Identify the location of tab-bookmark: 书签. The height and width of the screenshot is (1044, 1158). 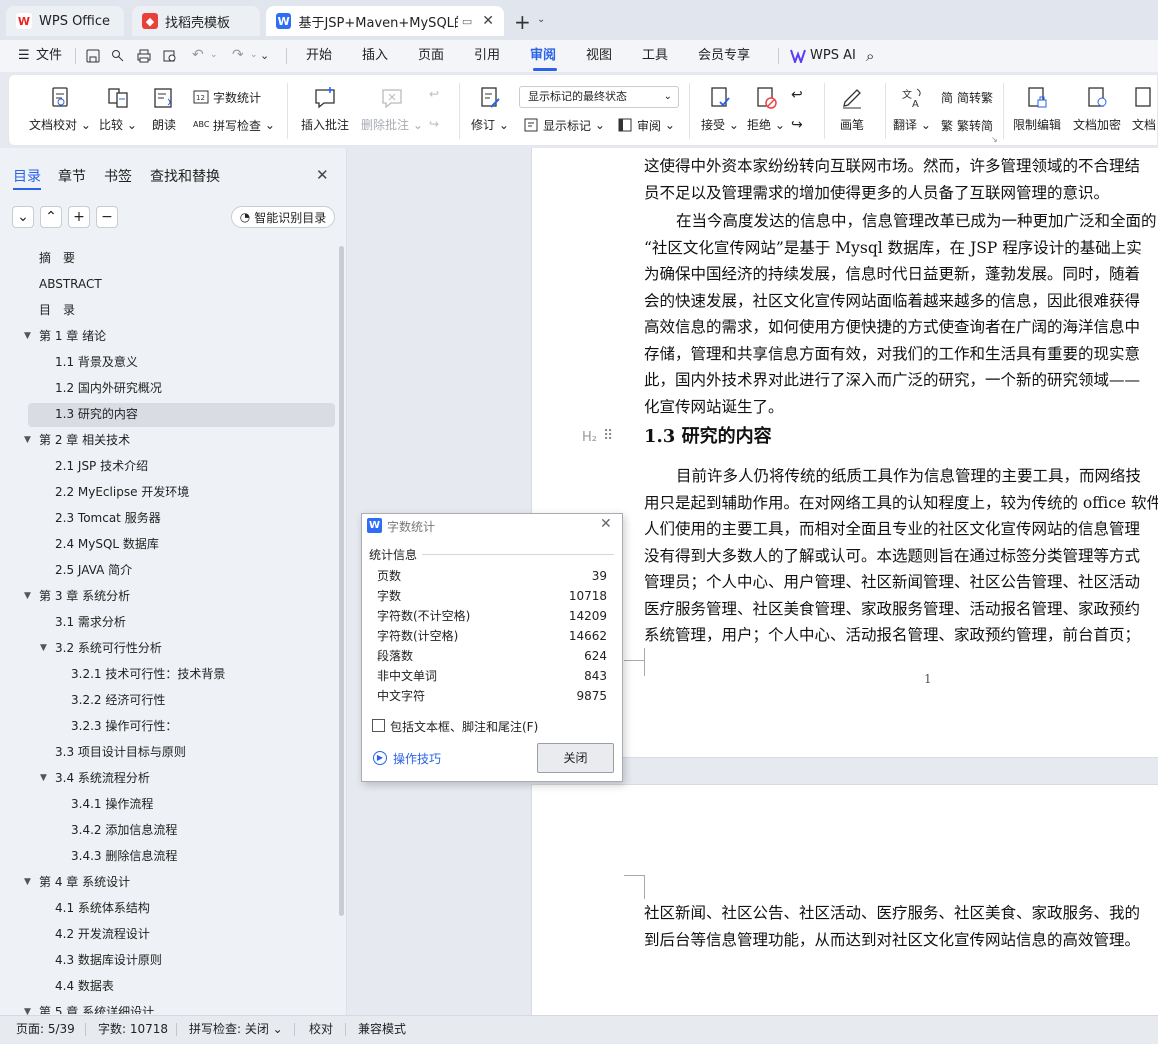
(118, 176).